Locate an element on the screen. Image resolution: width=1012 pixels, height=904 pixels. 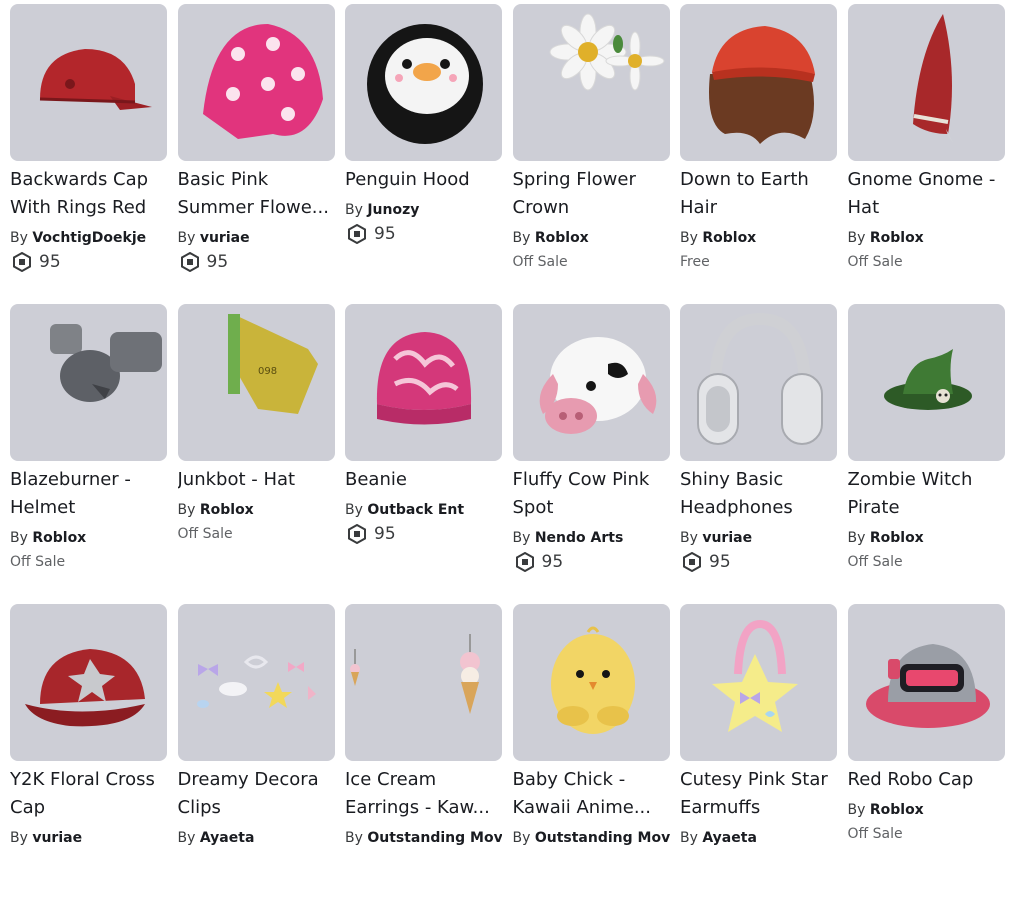
item-card: Dreamy Decora Clips By Ayaeta is located at coordinates (256, 754).